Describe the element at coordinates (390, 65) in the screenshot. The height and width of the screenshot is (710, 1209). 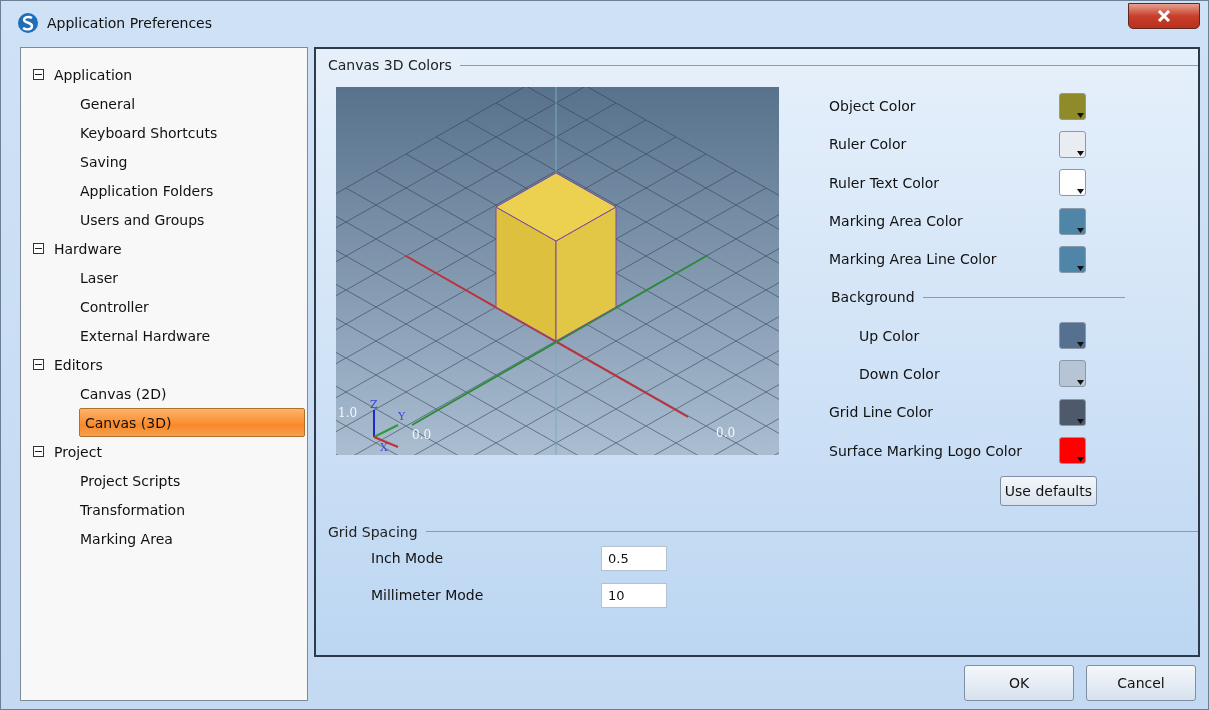
I see `section-heading: Canvas 3D Colors` at that location.